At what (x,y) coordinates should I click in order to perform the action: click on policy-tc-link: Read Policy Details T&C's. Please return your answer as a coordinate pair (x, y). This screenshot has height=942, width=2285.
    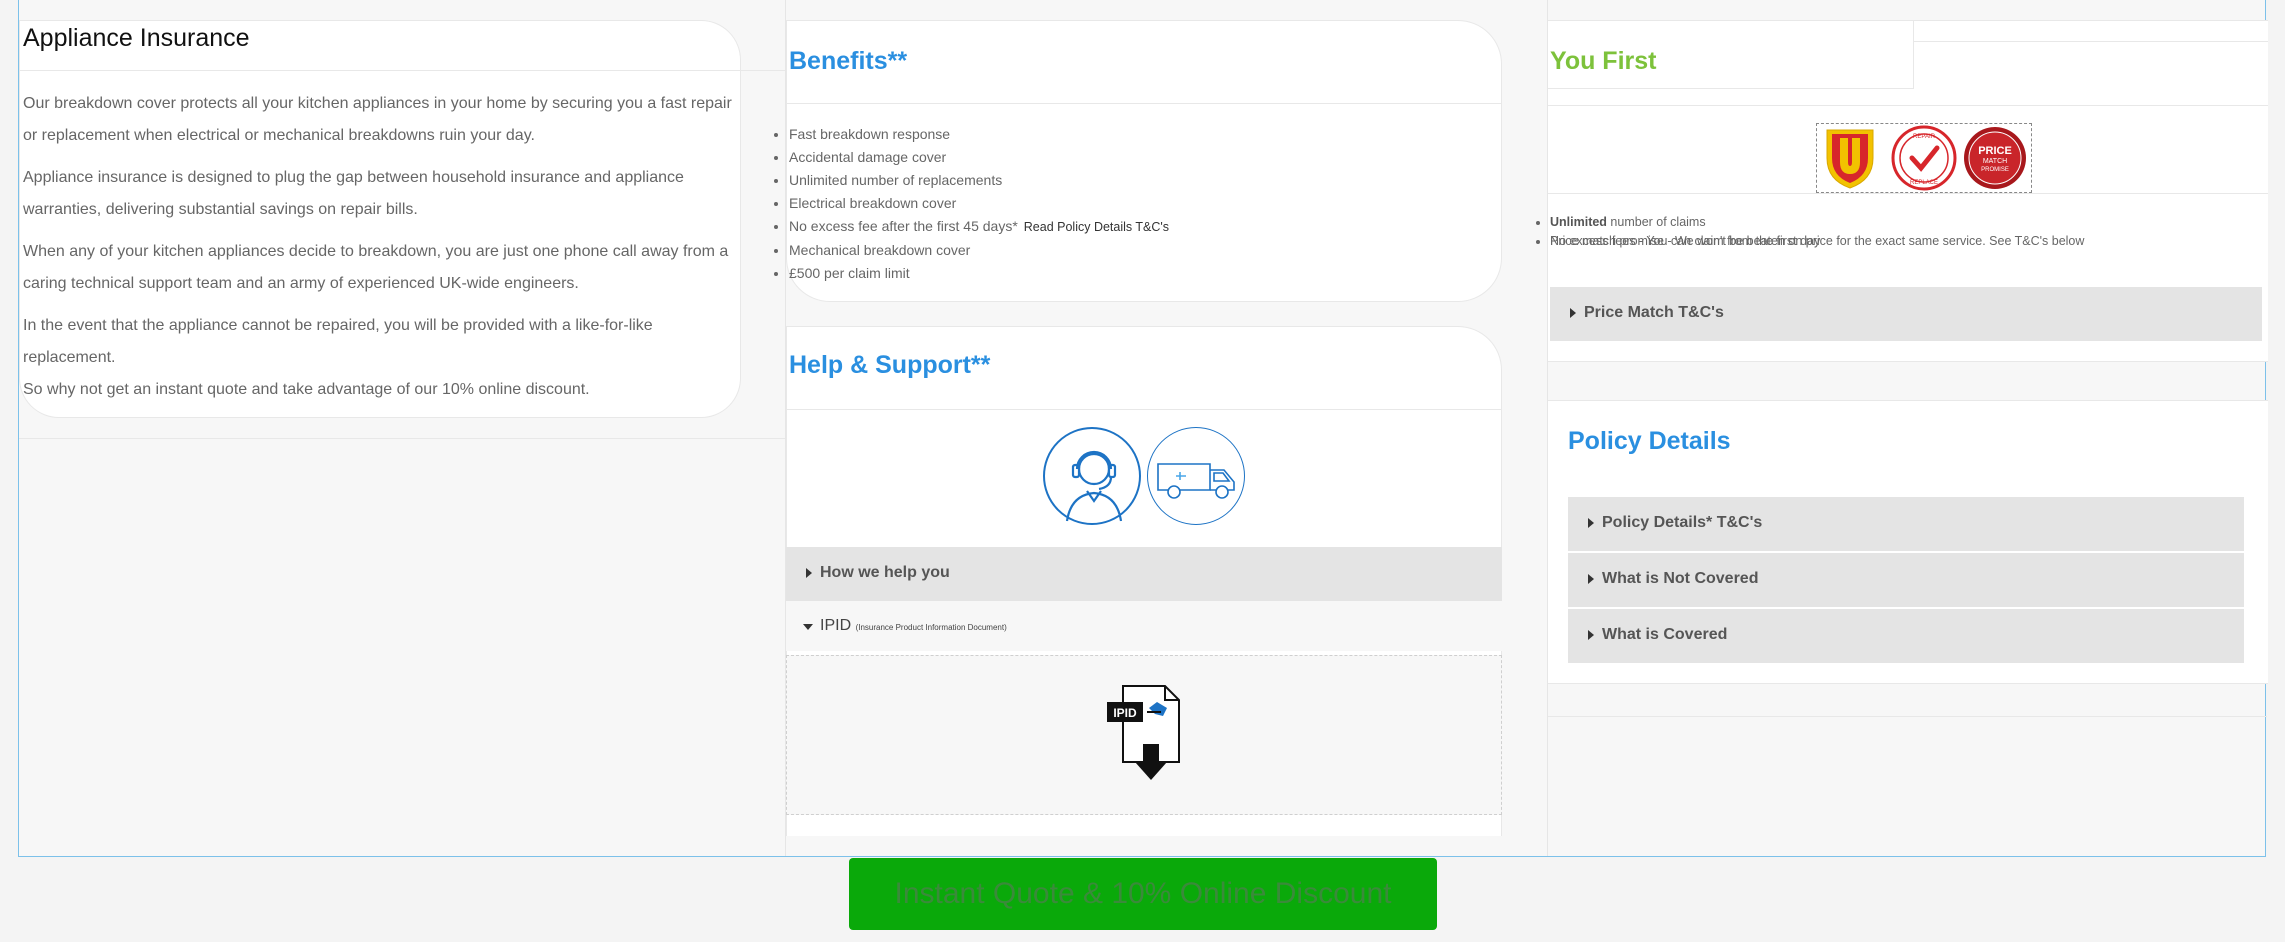
    Looking at the image, I should click on (1096, 227).